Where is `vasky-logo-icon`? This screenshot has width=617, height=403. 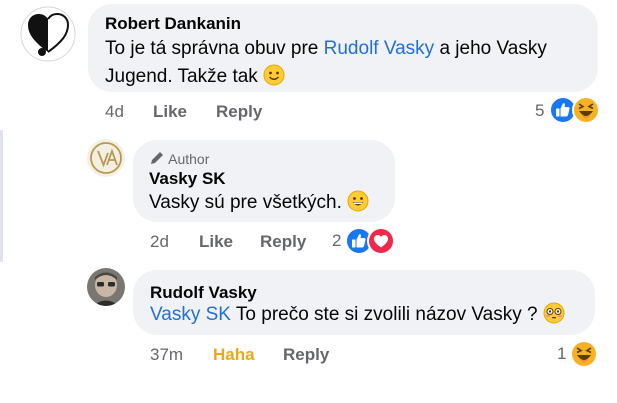
vasky-logo-icon is located at coordinates (106, 158).